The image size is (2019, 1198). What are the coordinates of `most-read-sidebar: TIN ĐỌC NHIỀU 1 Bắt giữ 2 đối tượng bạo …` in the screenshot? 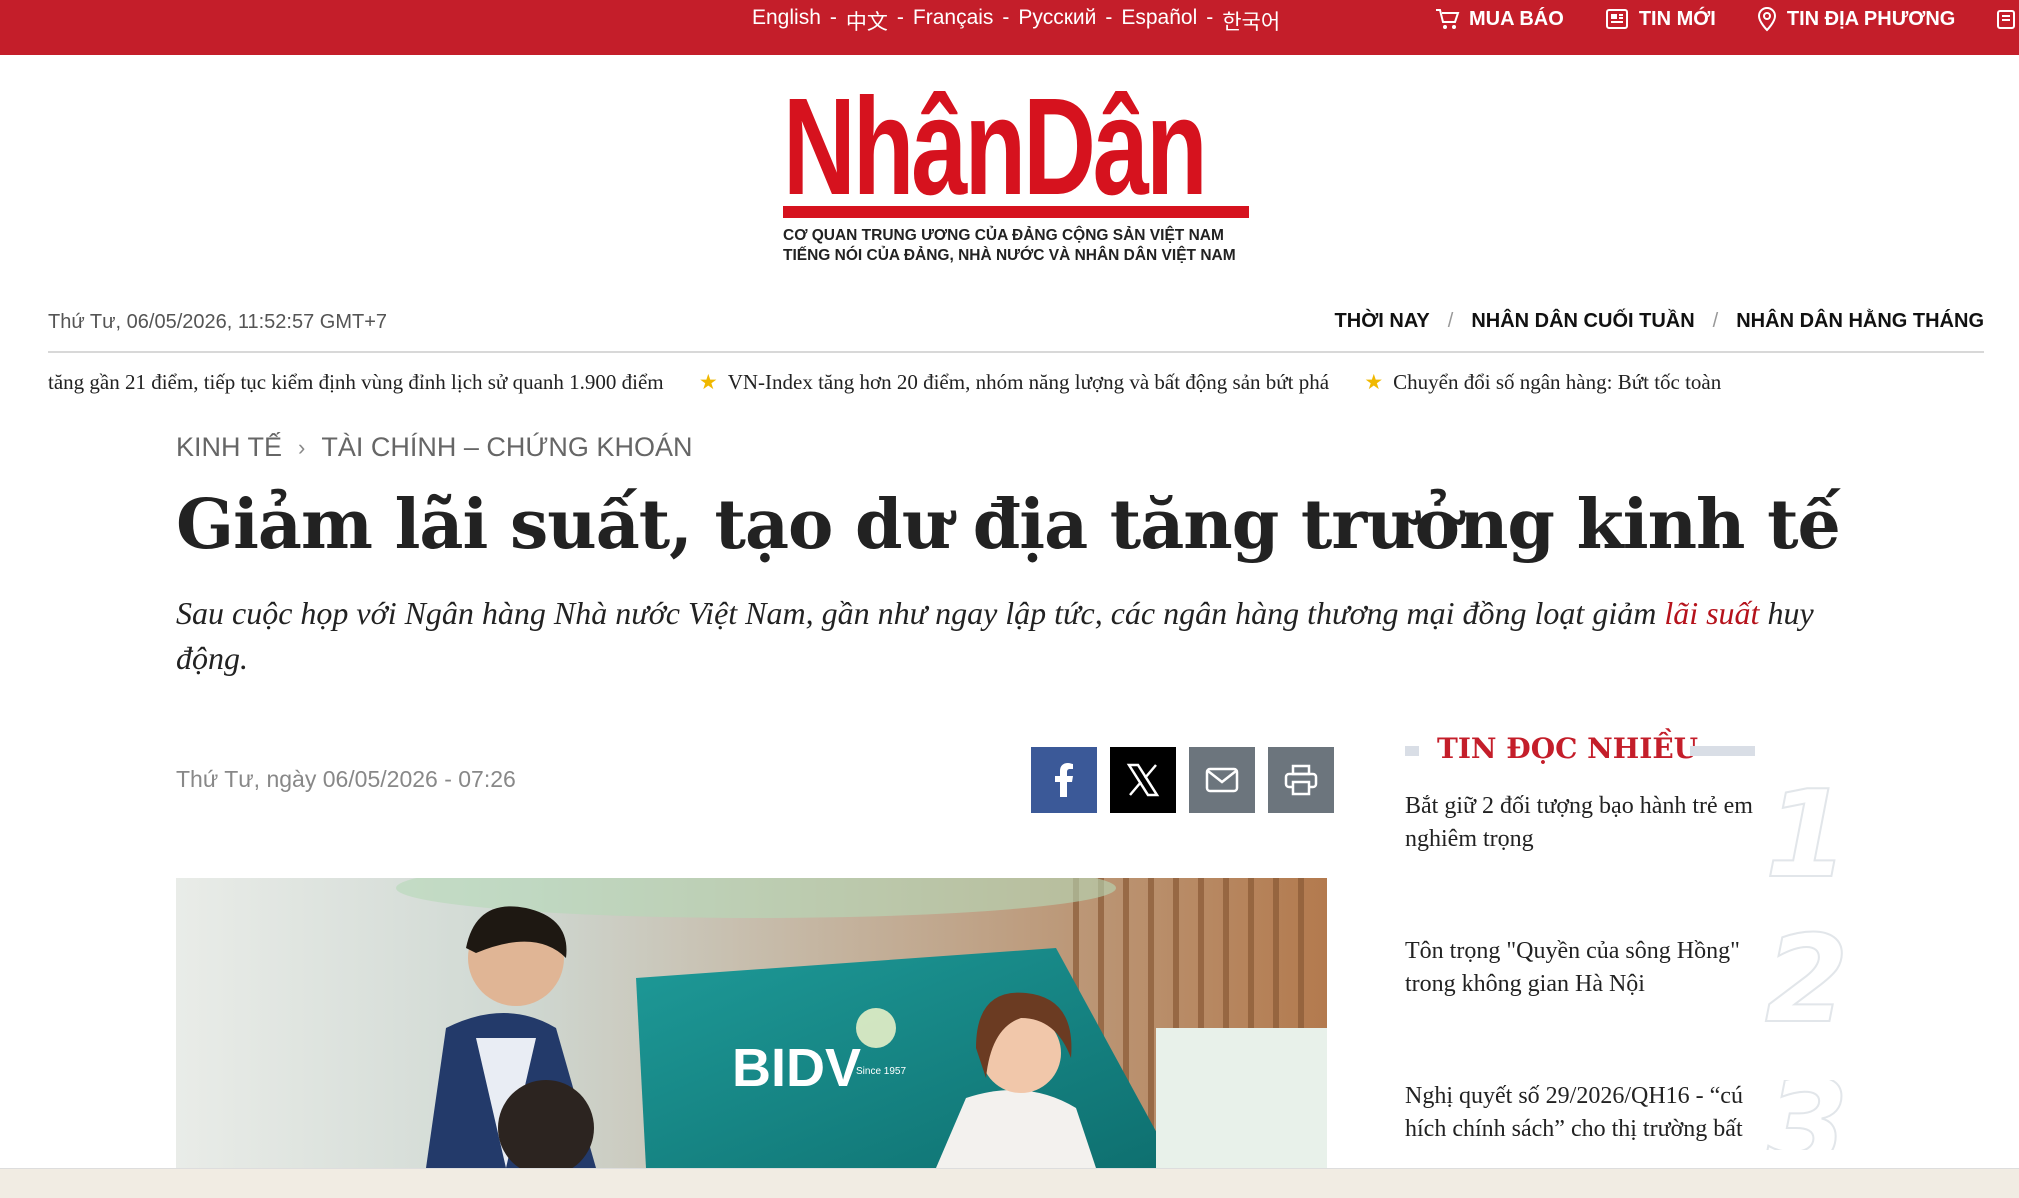 It's located at (1627, 941).